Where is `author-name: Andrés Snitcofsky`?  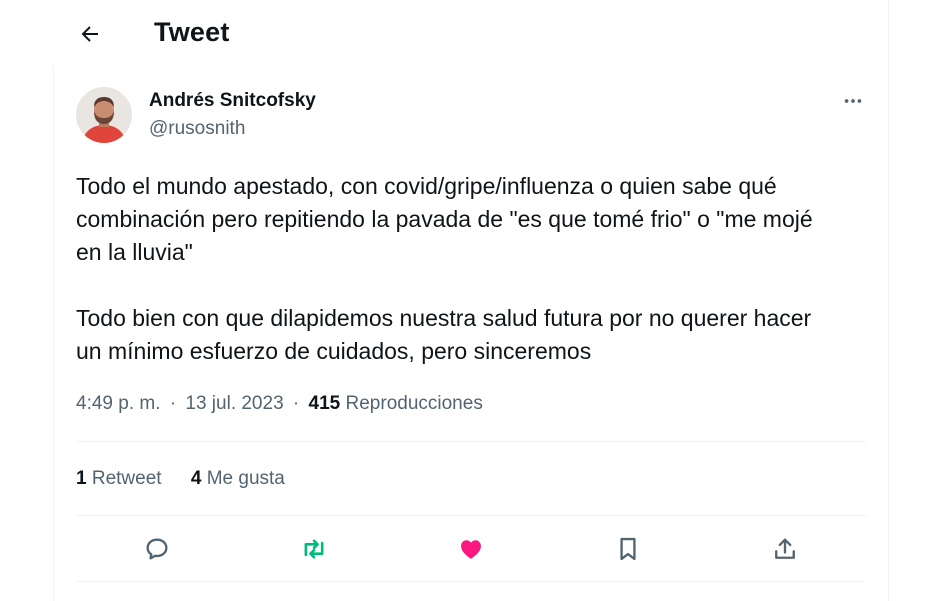
author-name: Andrés Snitcofsky is located at coordinates (232, 101).